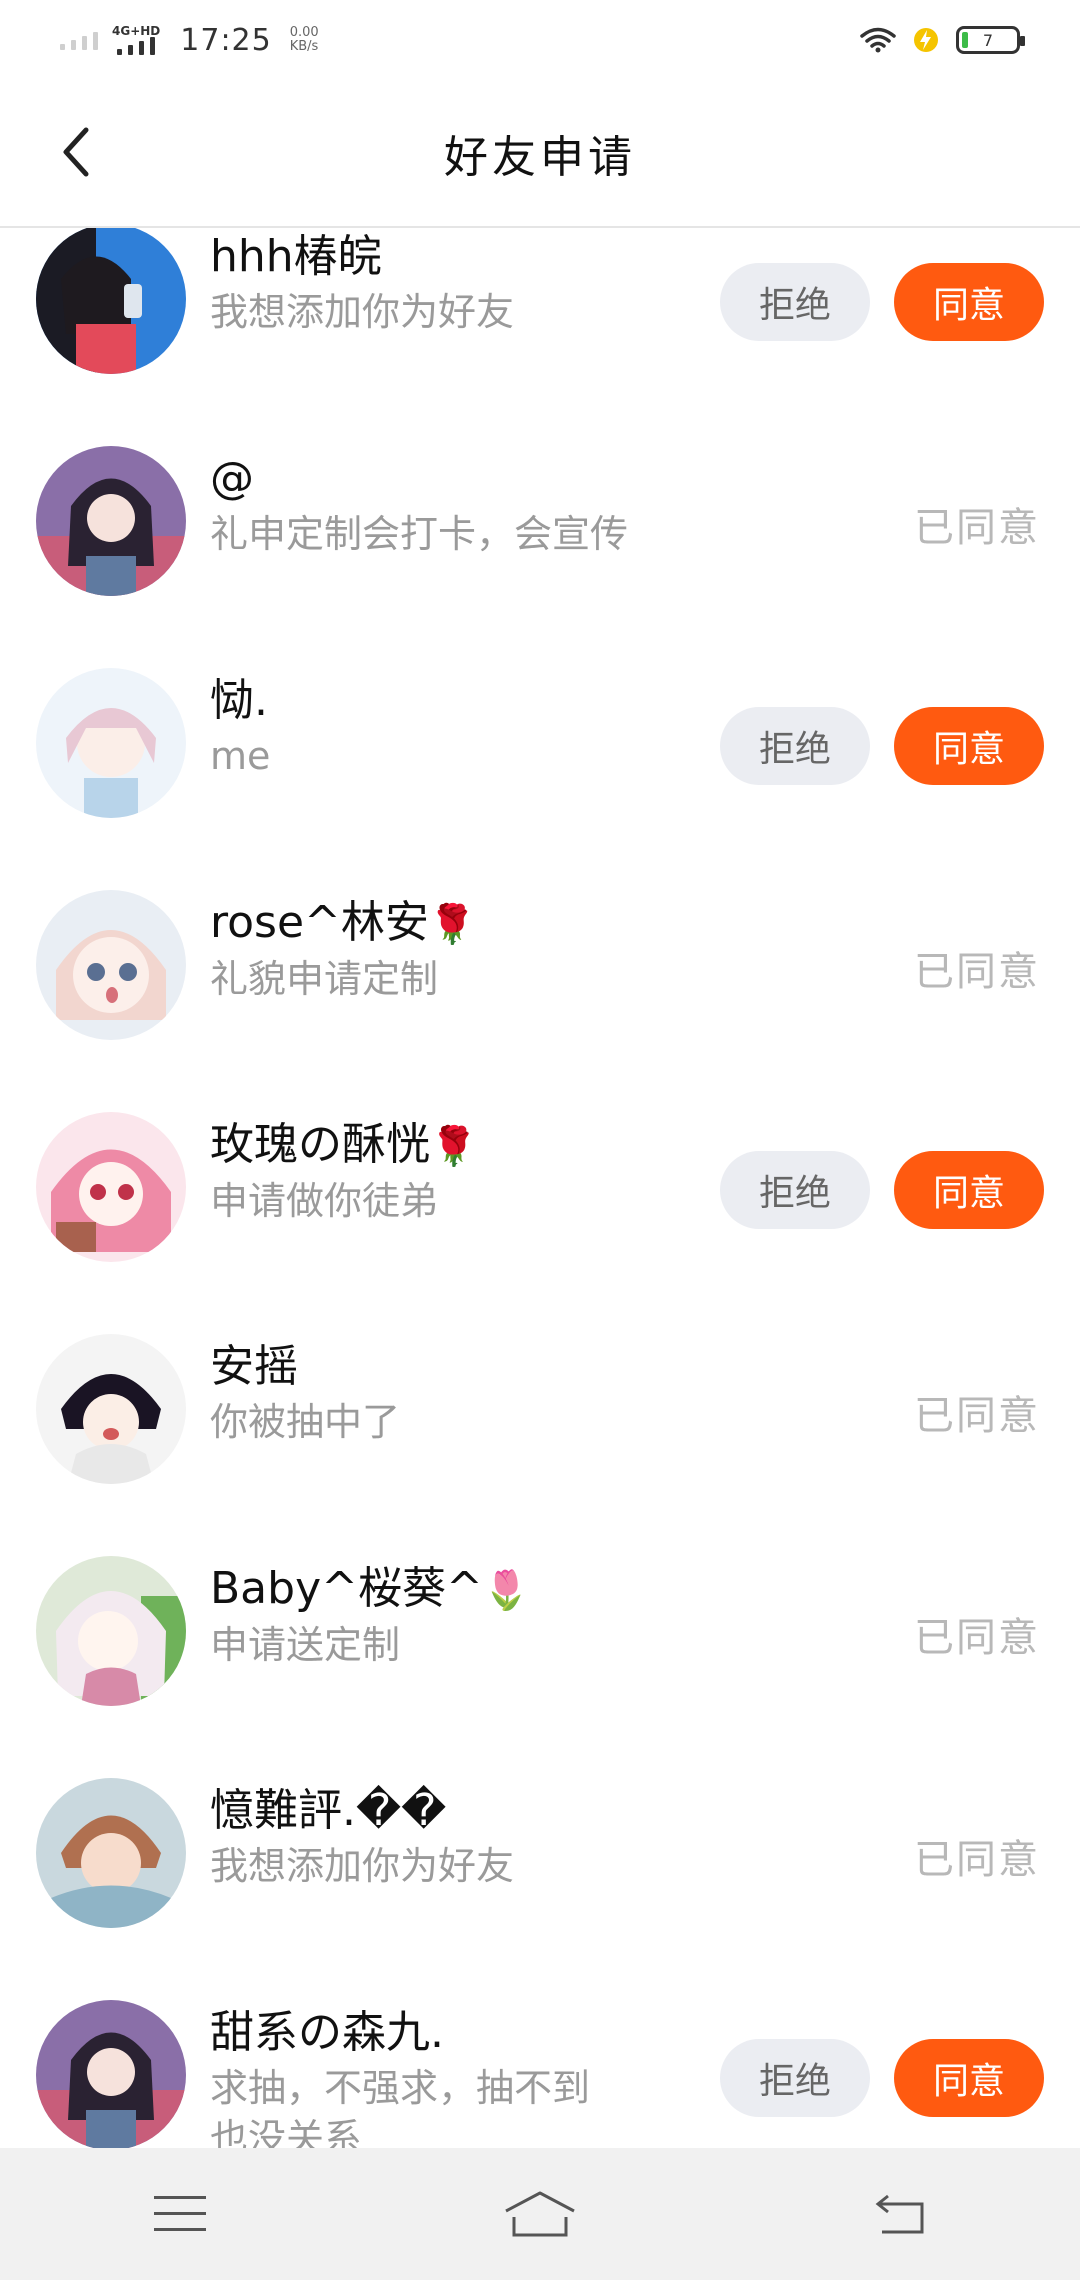 The height and width of the screenshot is (2280, 1080). What do you see at coordinates (400, 2088) in the screenshot?
I see `request-message: 求抽，不强求，抽不到` at bounding box center [400, 2088].